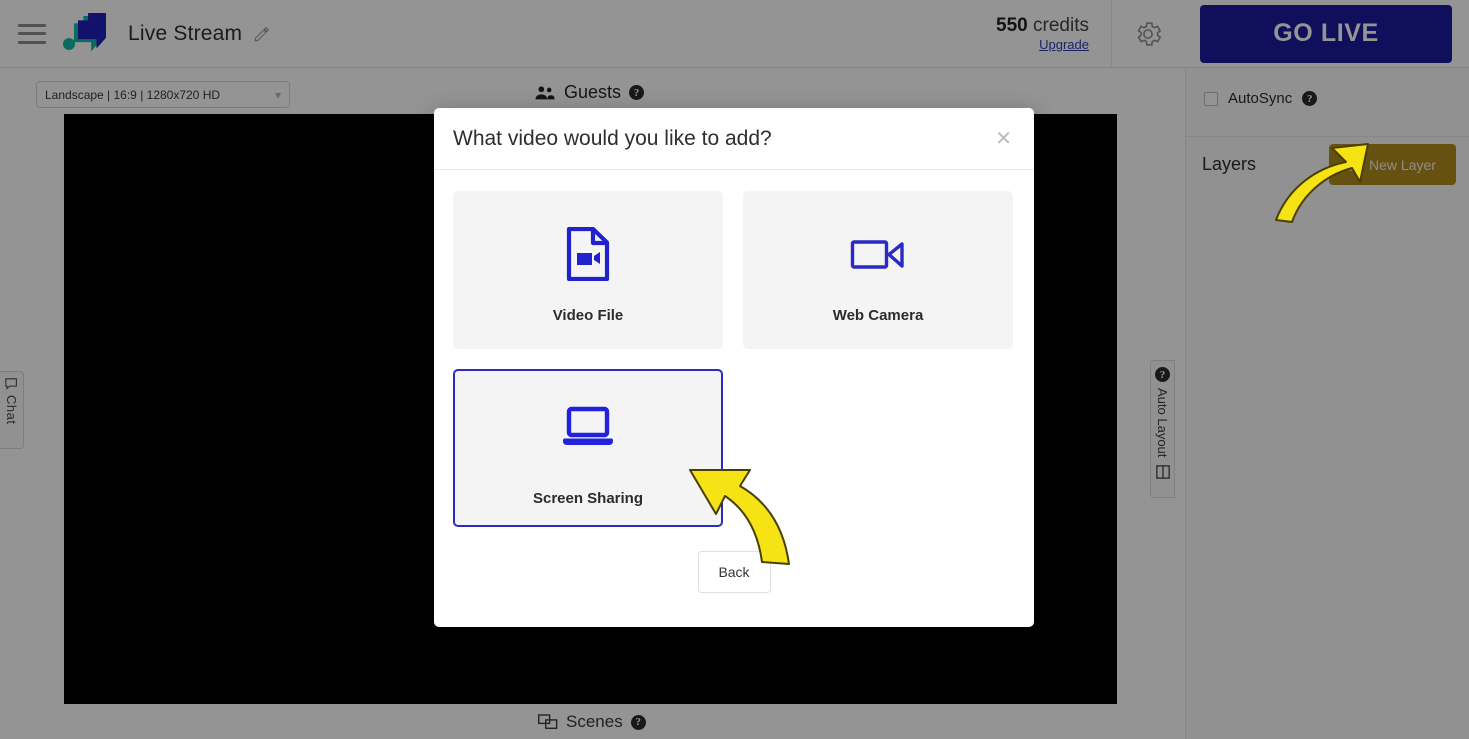  What do you see at coordinates (588, 315) in the screenshot?
I see `option-label: Video File` at bounding box center [588, 315].